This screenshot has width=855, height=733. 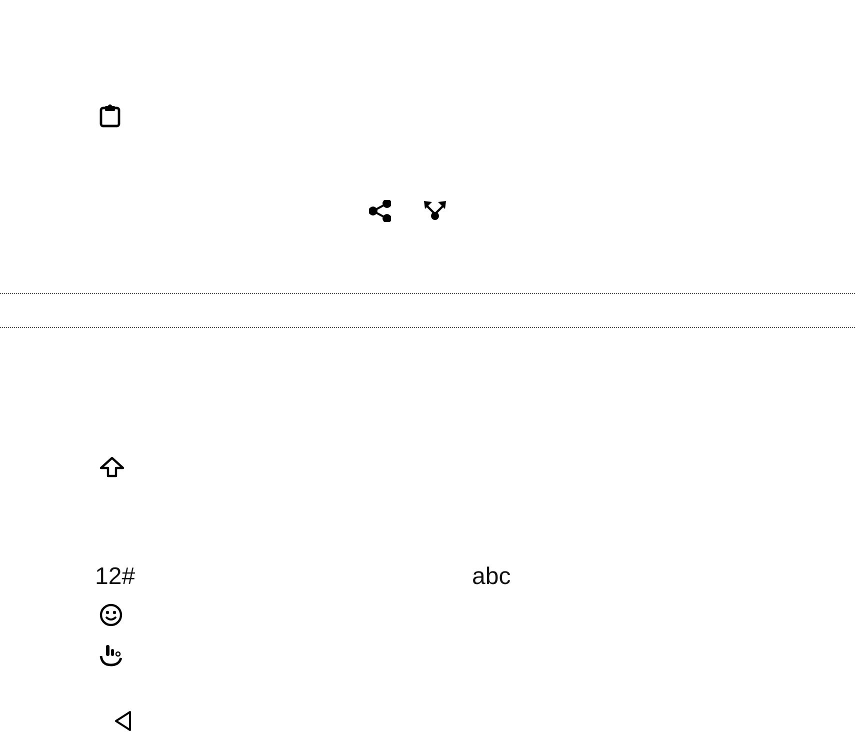 What do you see at coordinates (115, 577) in the screenshot?
I see `symbols-key: 12#` at bounding box center [115, 577].